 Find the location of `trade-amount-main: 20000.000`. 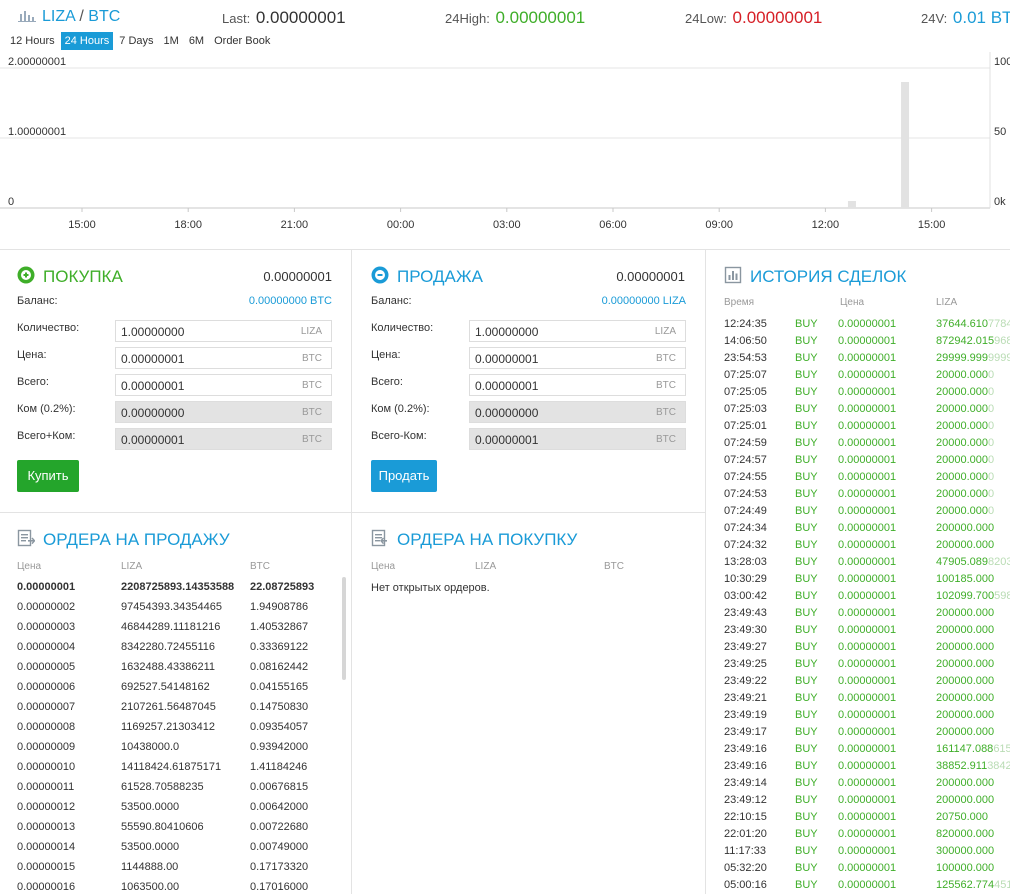

trade-amount-main: 20000.000 is located at coordinates (962, 494).